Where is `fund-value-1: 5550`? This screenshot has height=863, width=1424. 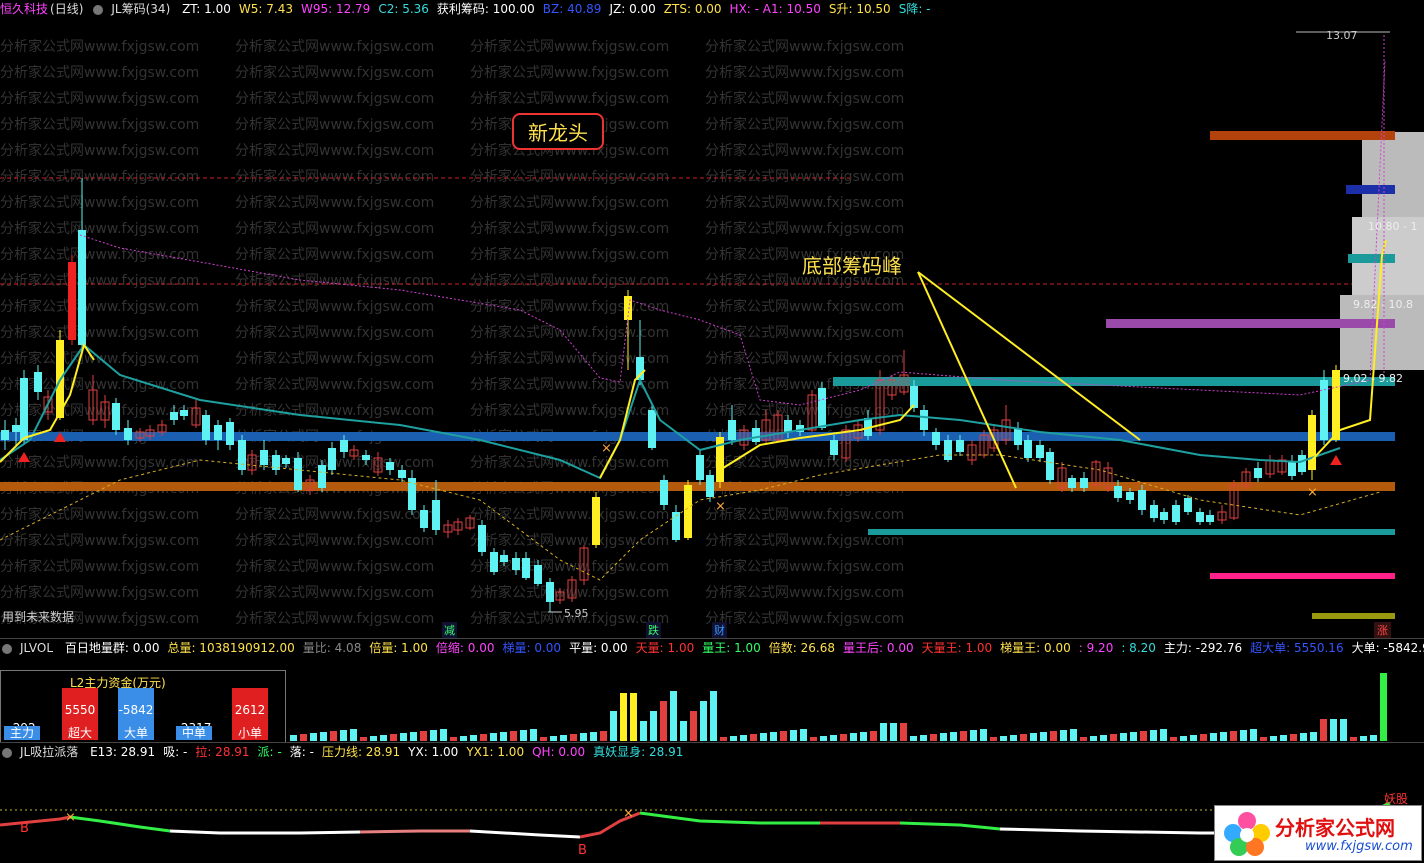
fund-value-1: 5550 is located at coordinates (80, 707).